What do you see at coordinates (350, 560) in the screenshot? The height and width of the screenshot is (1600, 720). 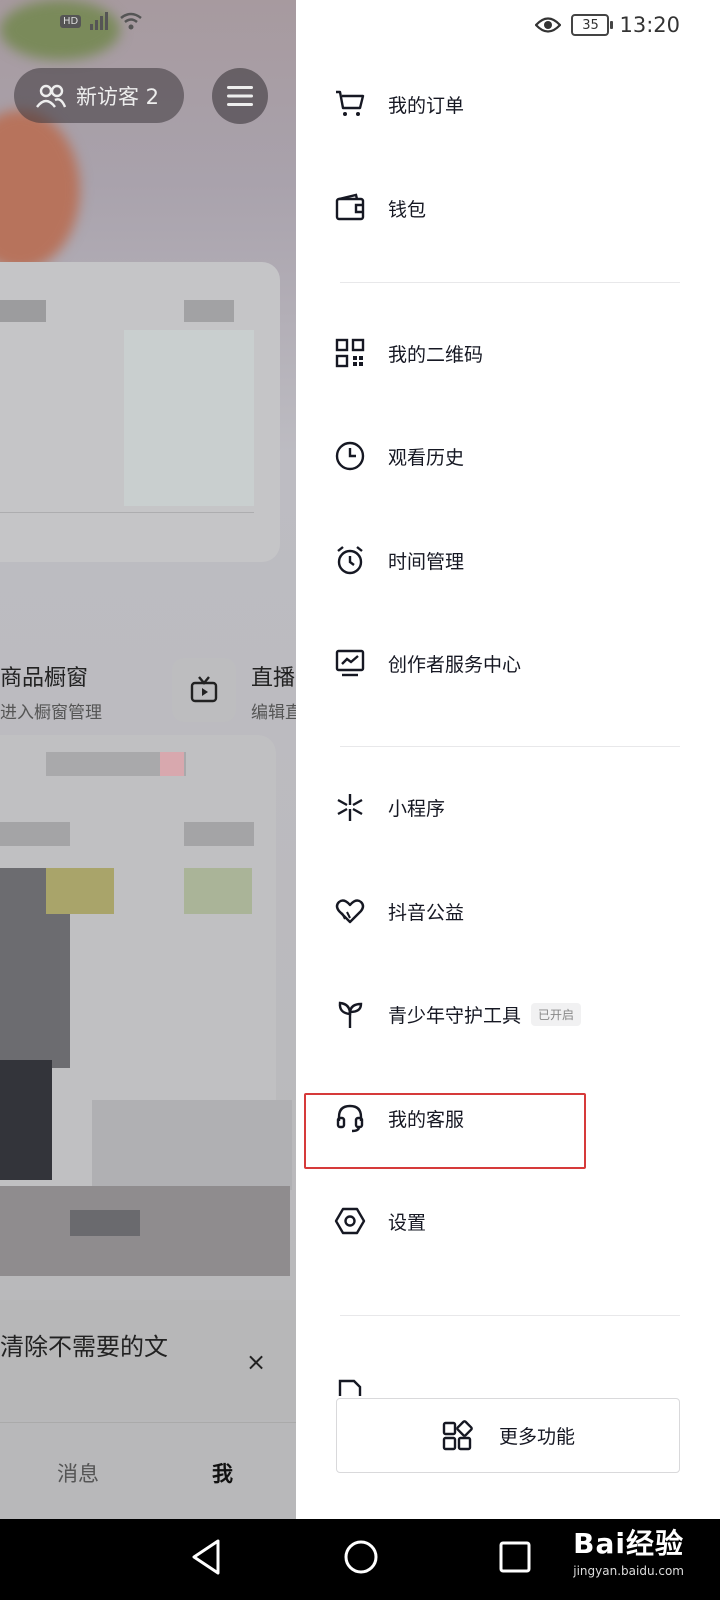 I see `alarm-clock-icon` at bounding box center [350, 560].